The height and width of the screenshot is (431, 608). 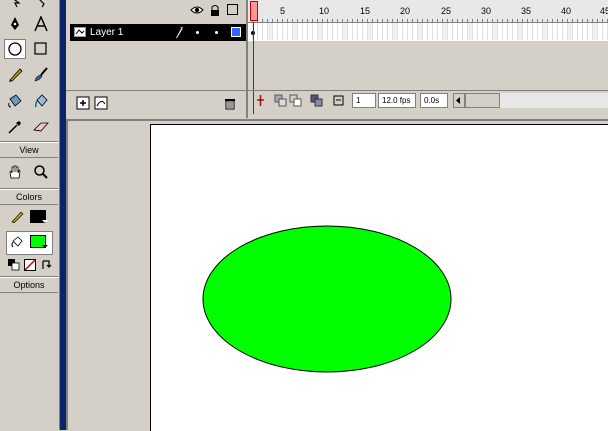 I want to click on frame-cell, so click(x=605, y=31).